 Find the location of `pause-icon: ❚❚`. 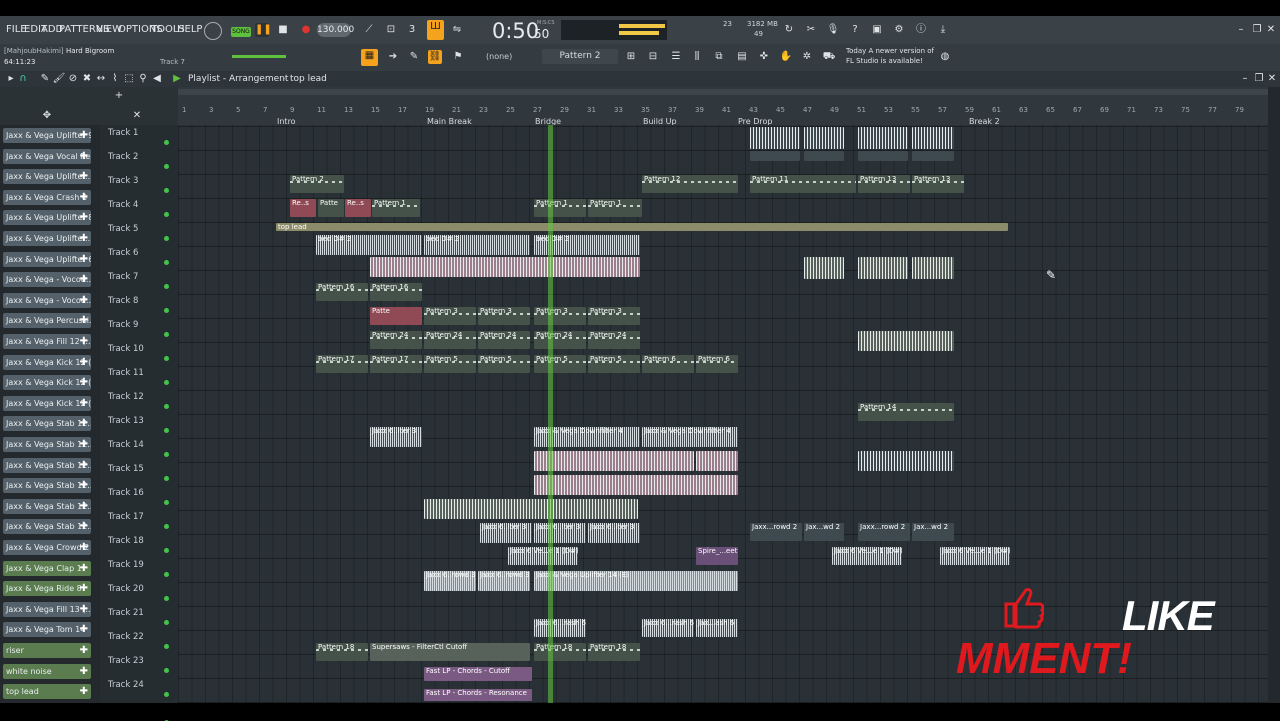

pause-icon: ❚❚ is located at coordinates (263, 30).